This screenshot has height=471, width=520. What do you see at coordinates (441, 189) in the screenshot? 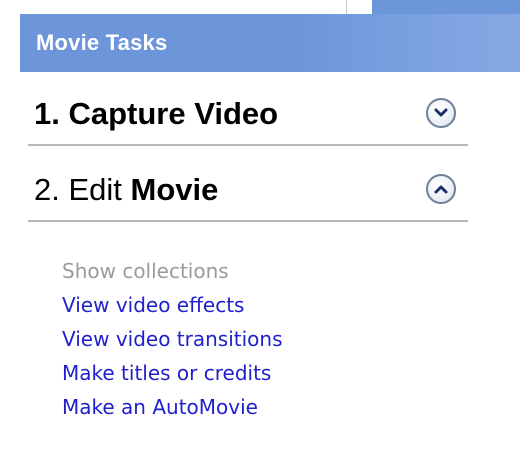
I see `chevron-up-icon` at bounding box center [441, 189].